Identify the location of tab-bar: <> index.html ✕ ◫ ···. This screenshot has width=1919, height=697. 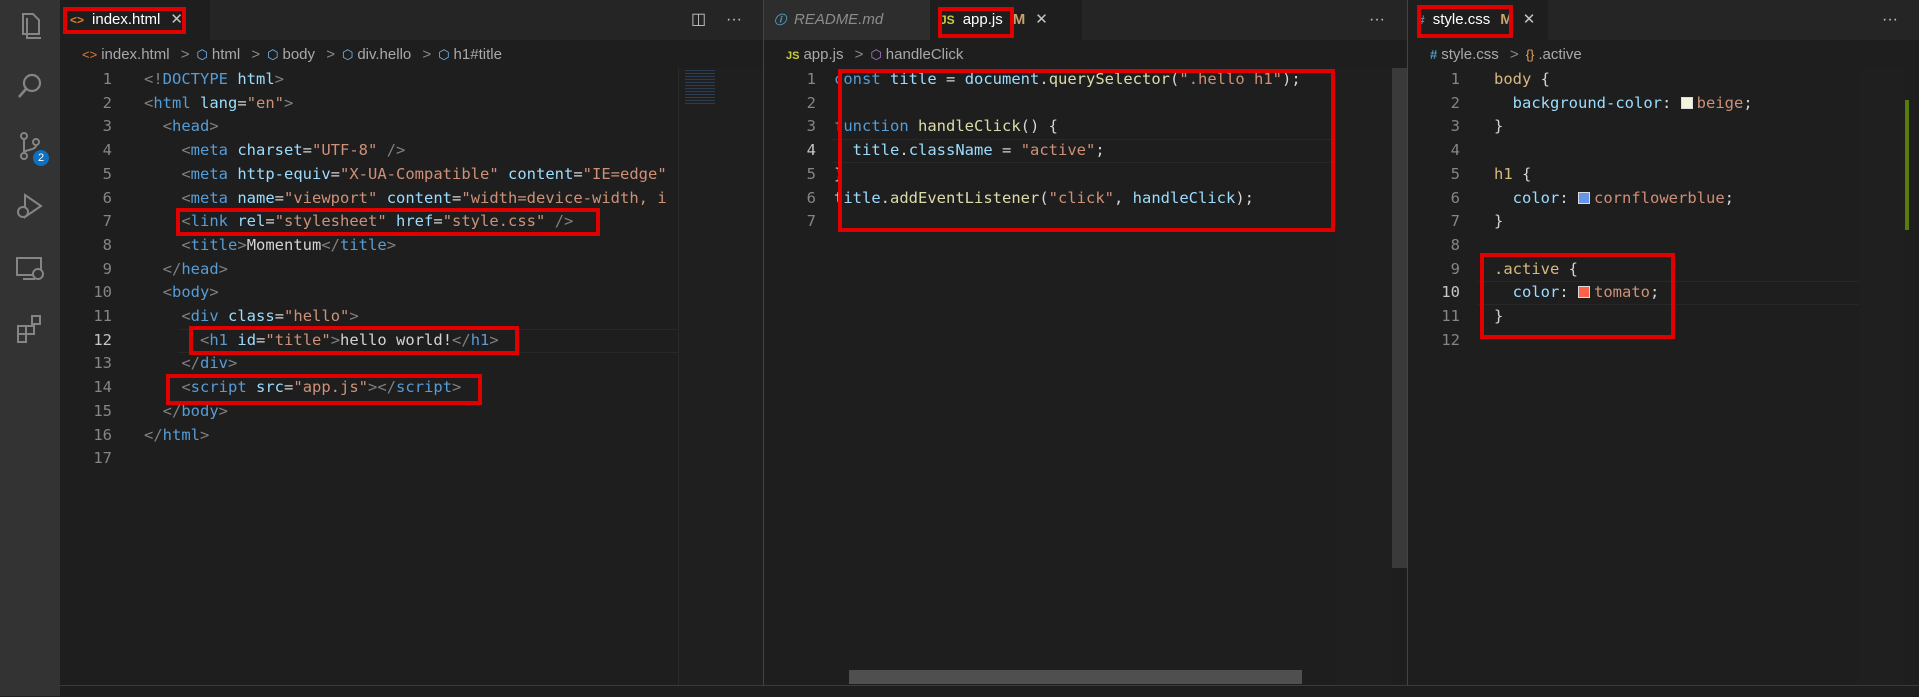
(411, 20).